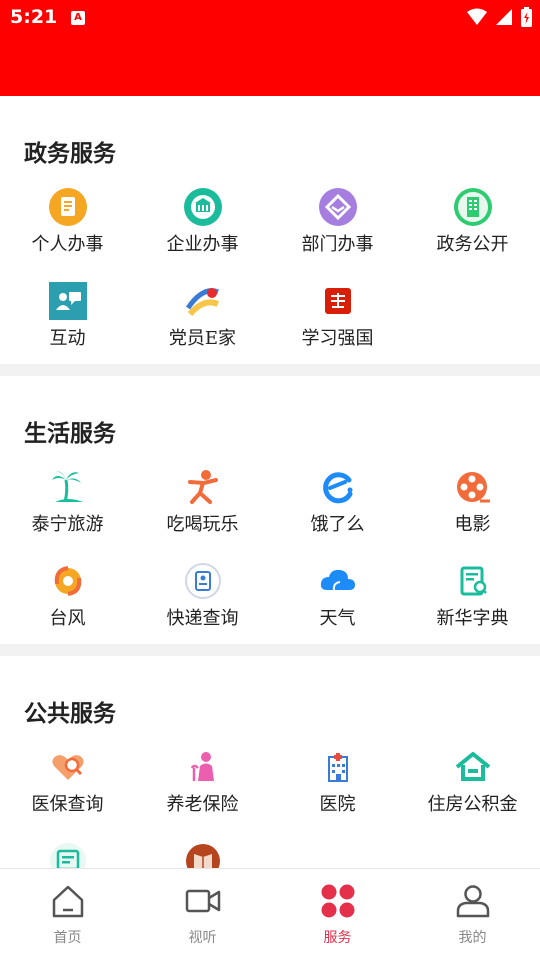  I want to click on wifi-icon, so click(477, 16).